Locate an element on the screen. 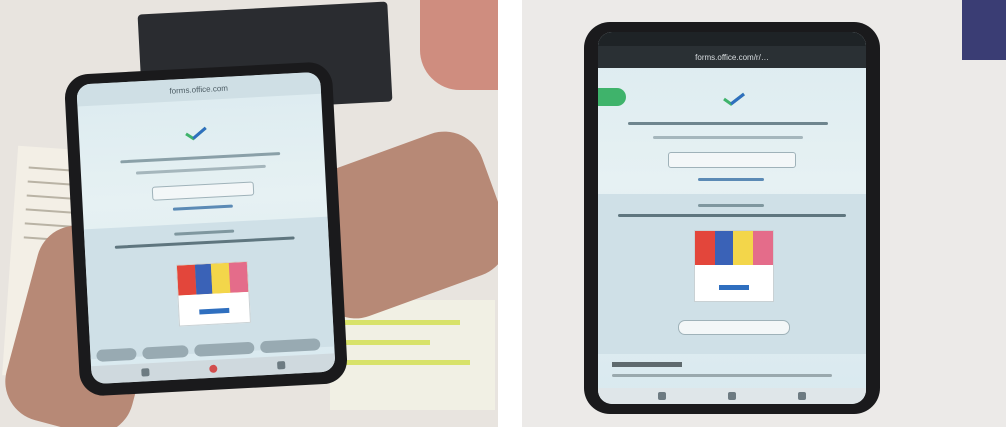  browser-url-bar: forms.office.com is located at coordinates (199, 89).